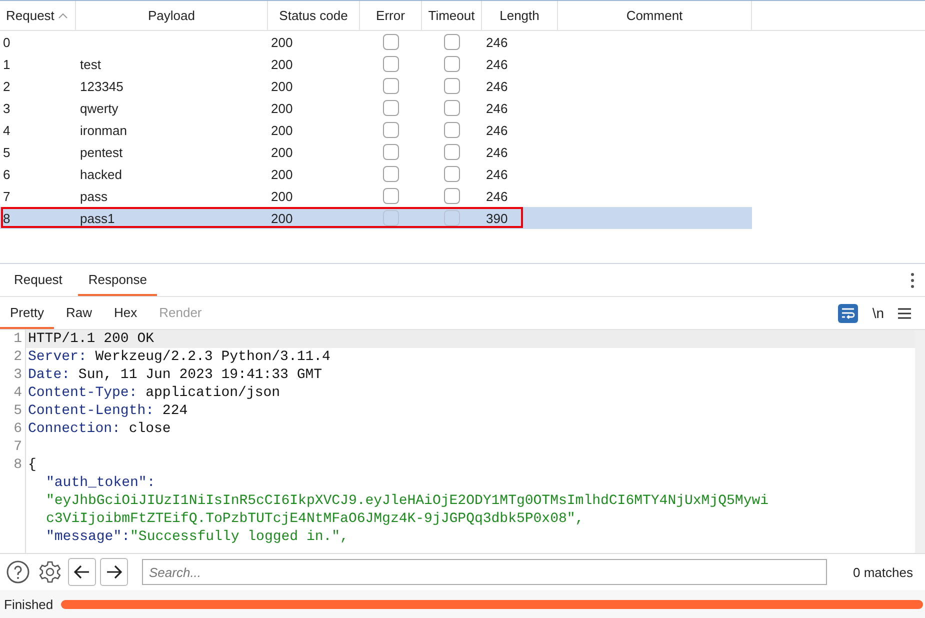 This screenshot has width=925, height=618. What do you see at coordinates (126, 313) in the screenshot?
I see `tab: Hex` at bounding box center [126, 313].